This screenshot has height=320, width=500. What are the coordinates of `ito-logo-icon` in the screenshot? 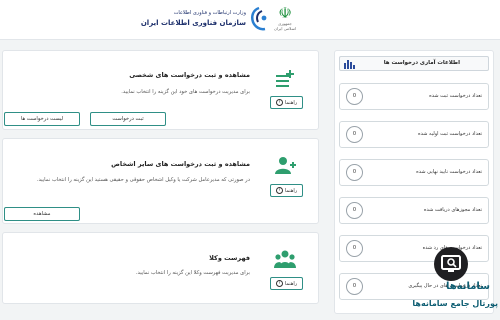 It's located at (259, 18).